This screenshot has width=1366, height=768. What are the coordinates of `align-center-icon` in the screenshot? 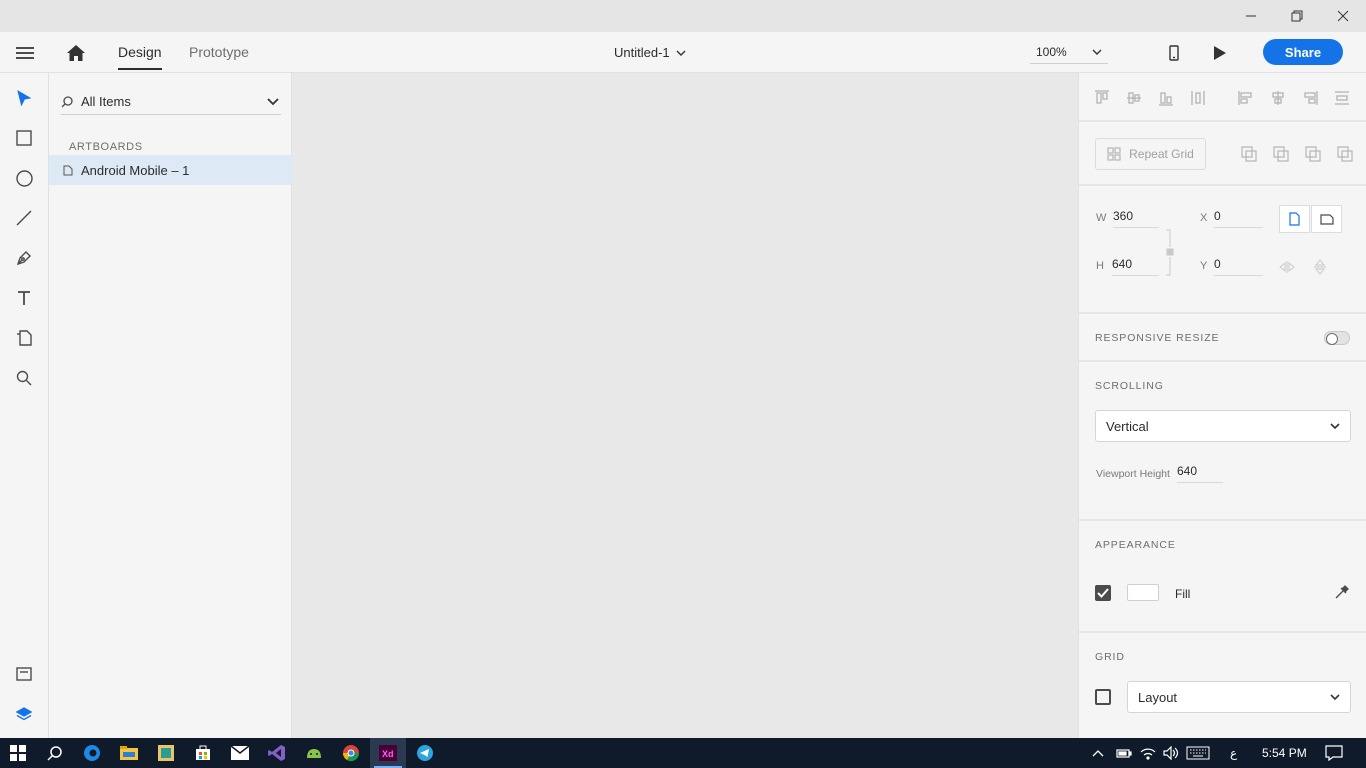 It's located at (1278, 98).